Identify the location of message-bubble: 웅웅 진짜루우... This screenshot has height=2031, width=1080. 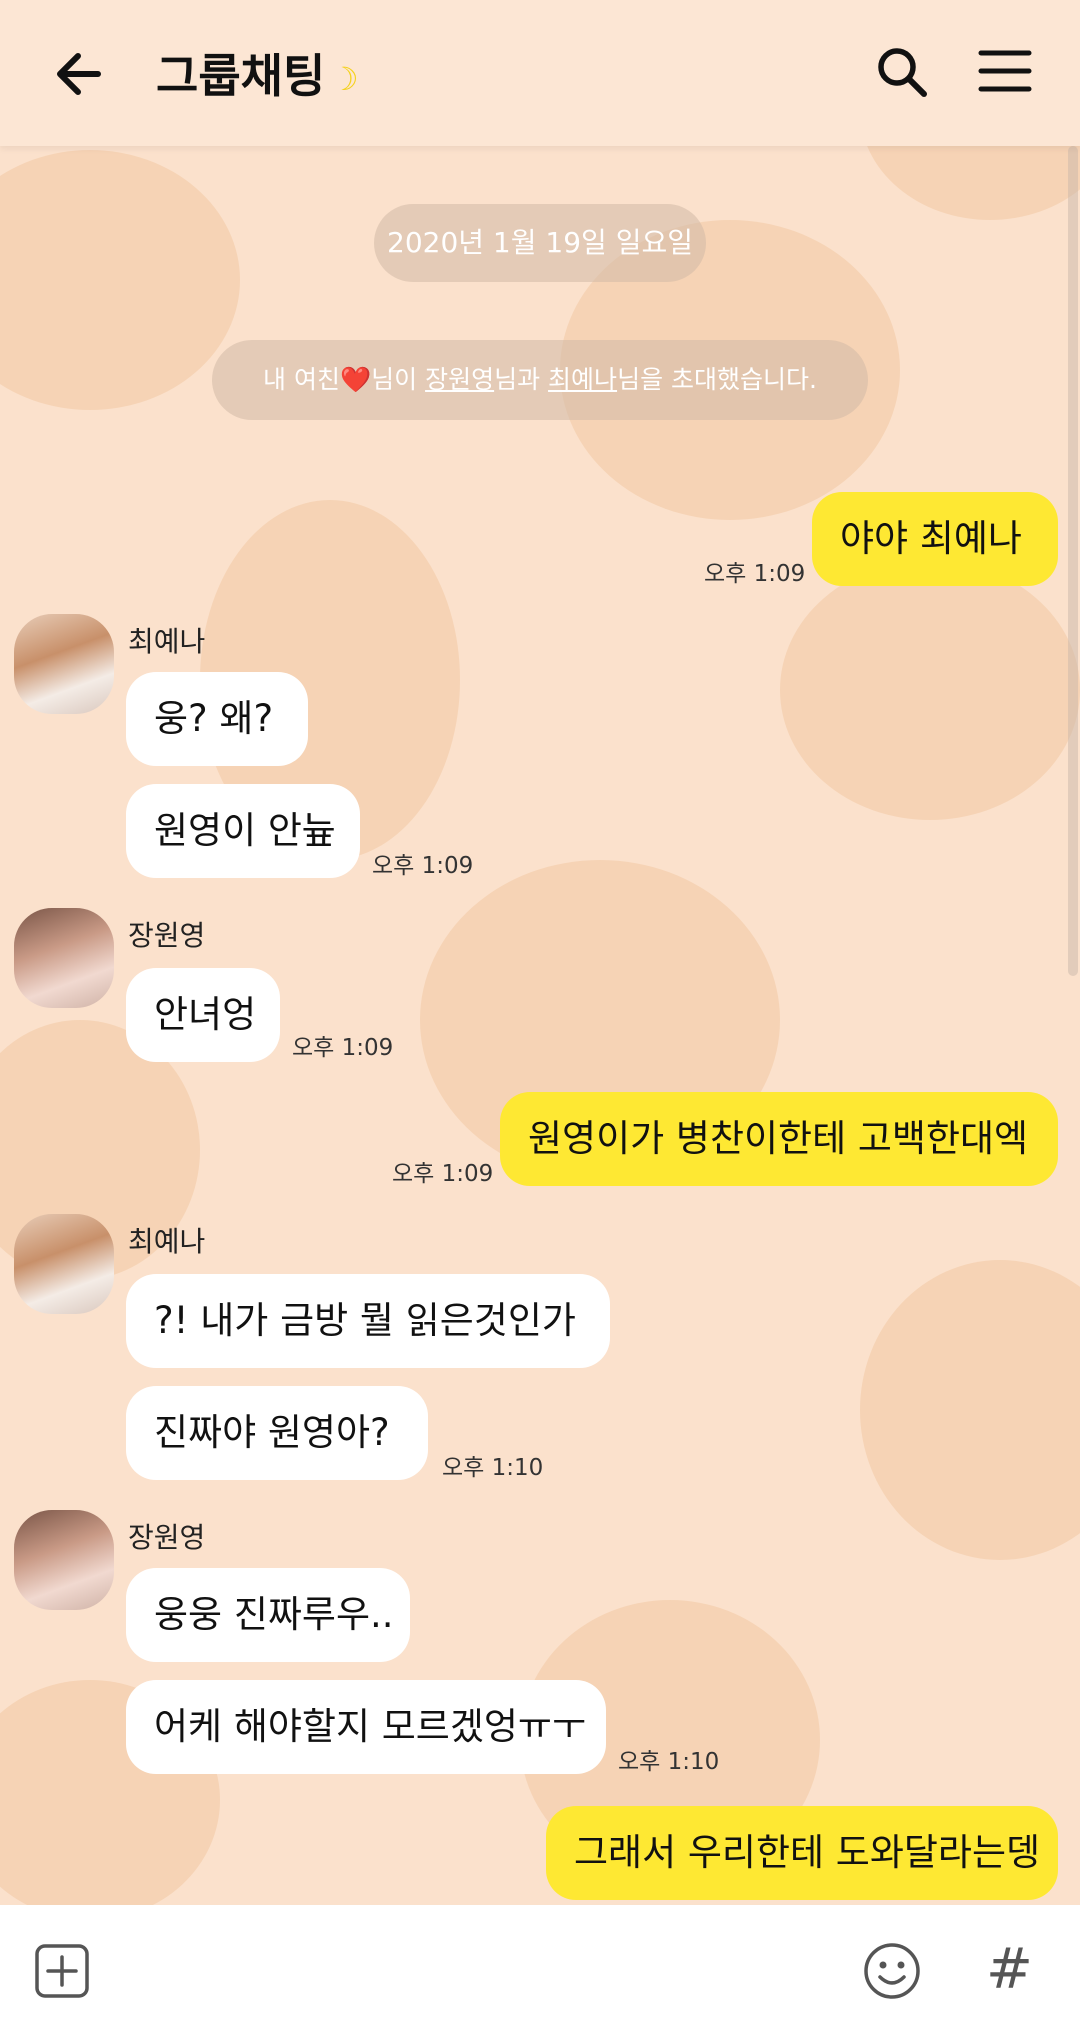
(268, 1615).